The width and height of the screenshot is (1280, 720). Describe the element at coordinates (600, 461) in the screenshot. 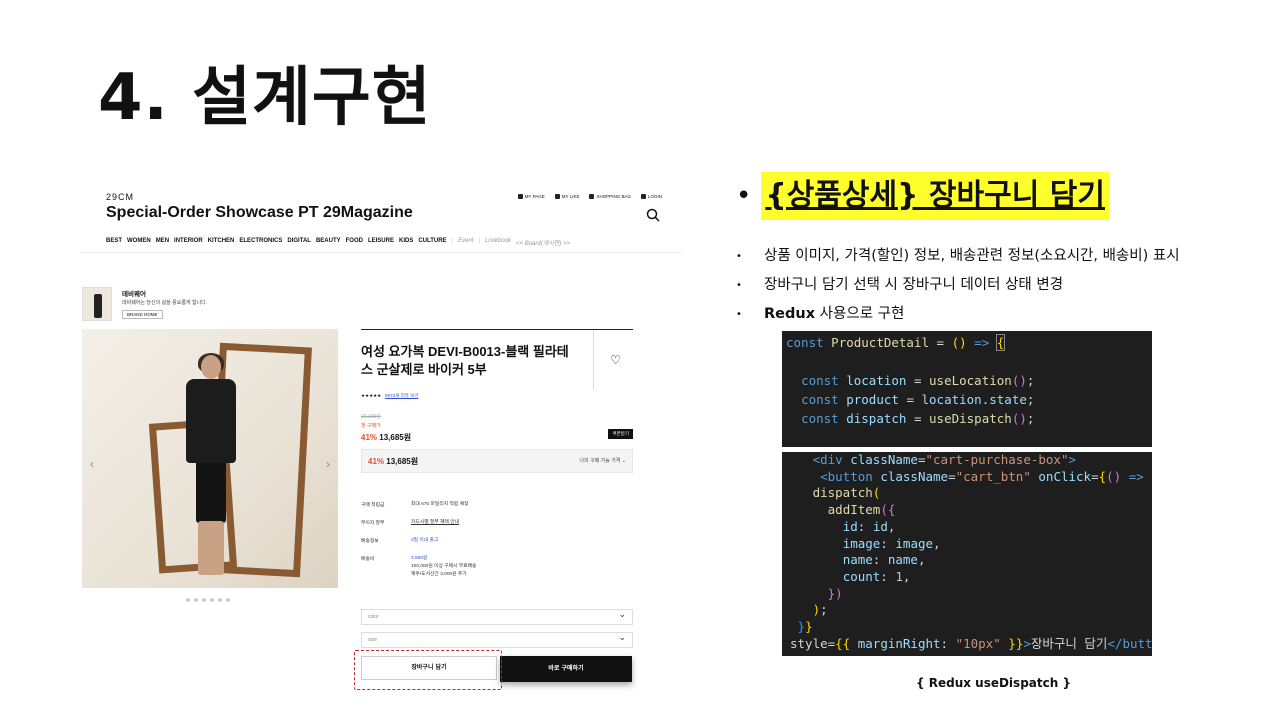

I see `my-price-label: 나의 구매 가능 가격` at that location.